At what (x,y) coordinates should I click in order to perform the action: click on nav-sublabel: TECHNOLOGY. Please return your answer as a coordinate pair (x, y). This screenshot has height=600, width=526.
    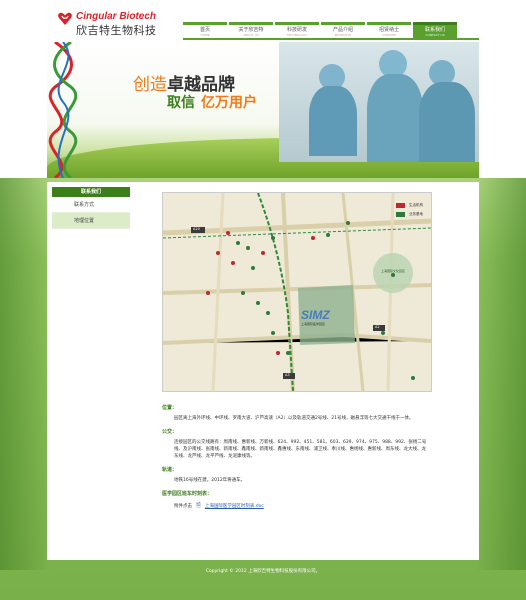
    Looking at the image, I should click on (297, 35).